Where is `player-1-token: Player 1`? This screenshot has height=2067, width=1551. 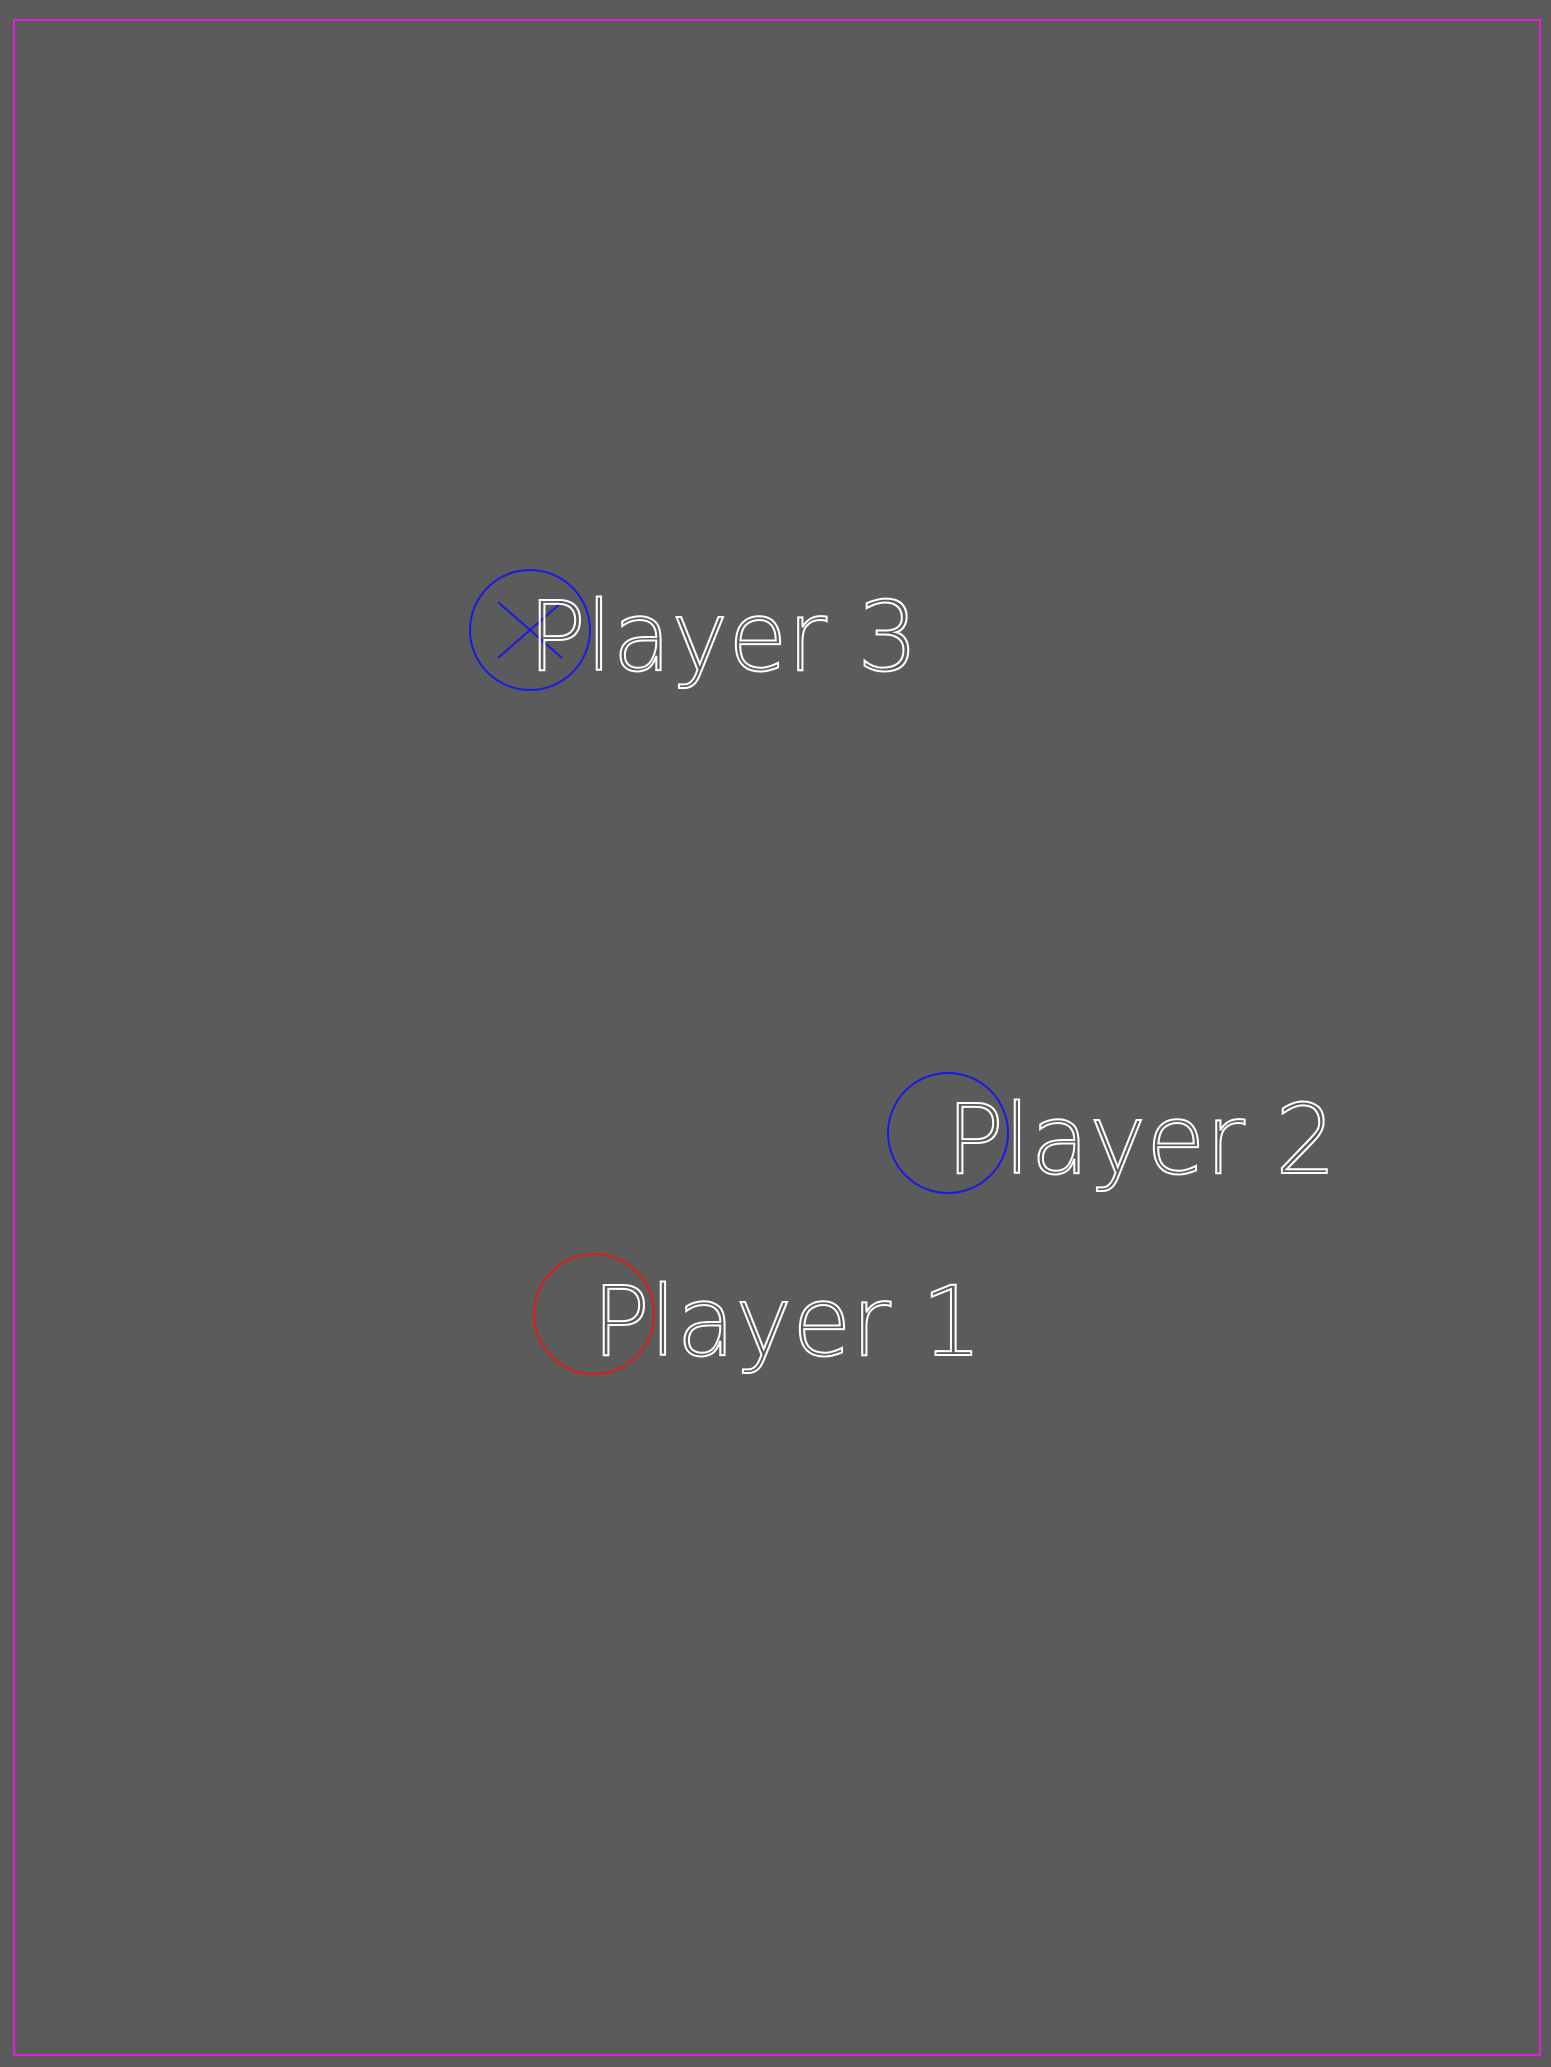
player-1-token: Player 1 is located at coordinates (758, 1316).